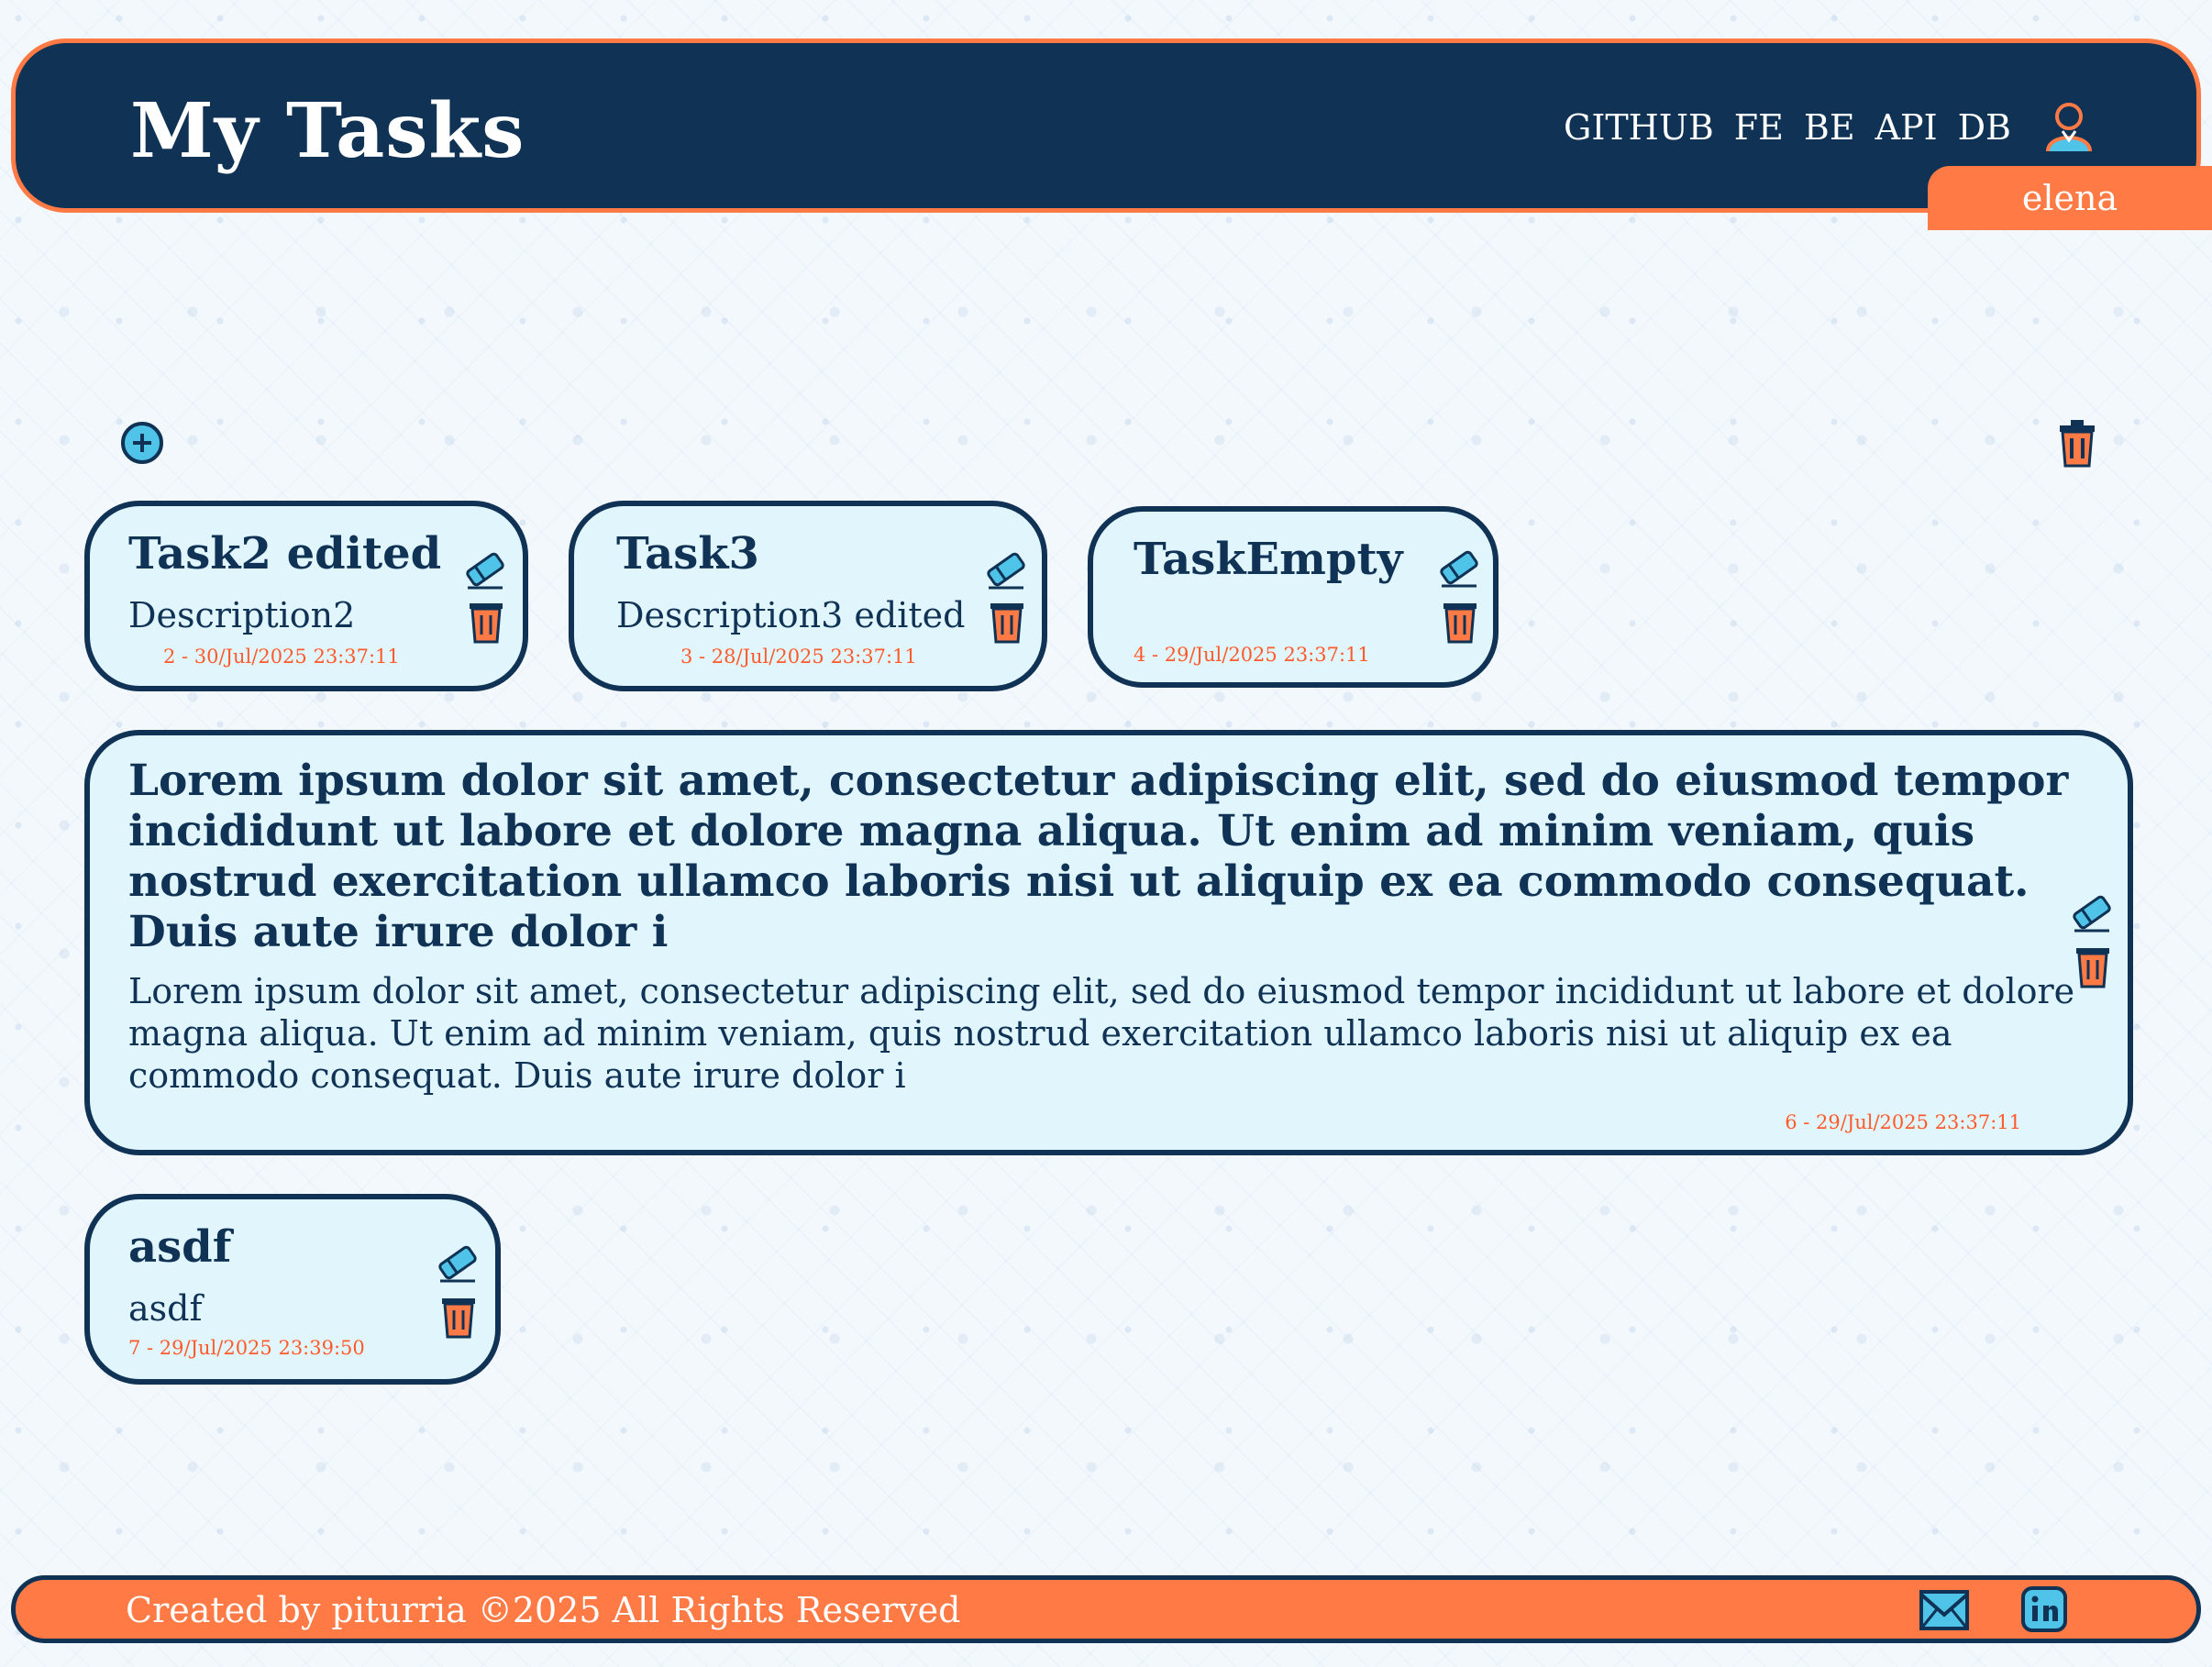 The width and height of the screenshot is (2212, 1667). Describe the element at coordinates (242, 615) in the screenshot. I see `task-description: Description2` at that location.